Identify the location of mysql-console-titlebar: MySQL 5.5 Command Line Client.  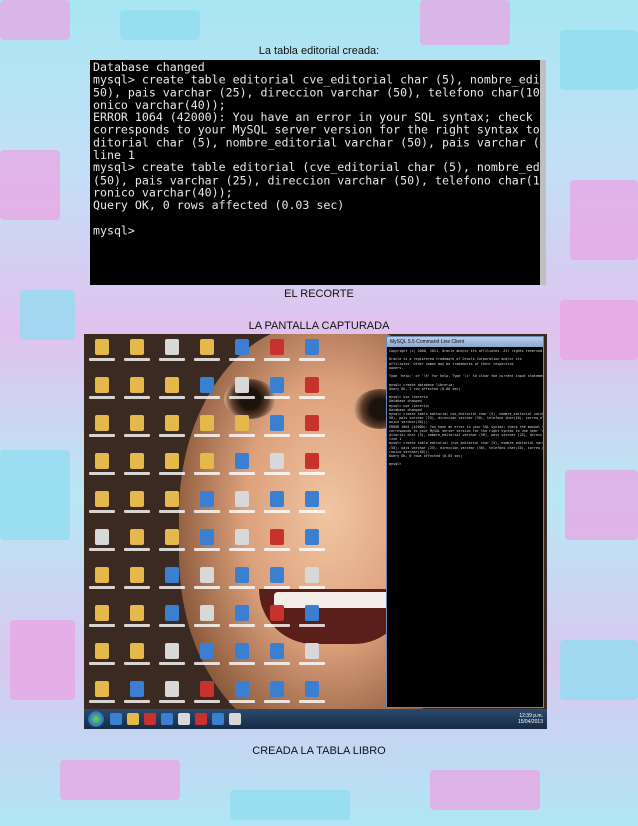
(465, 342).